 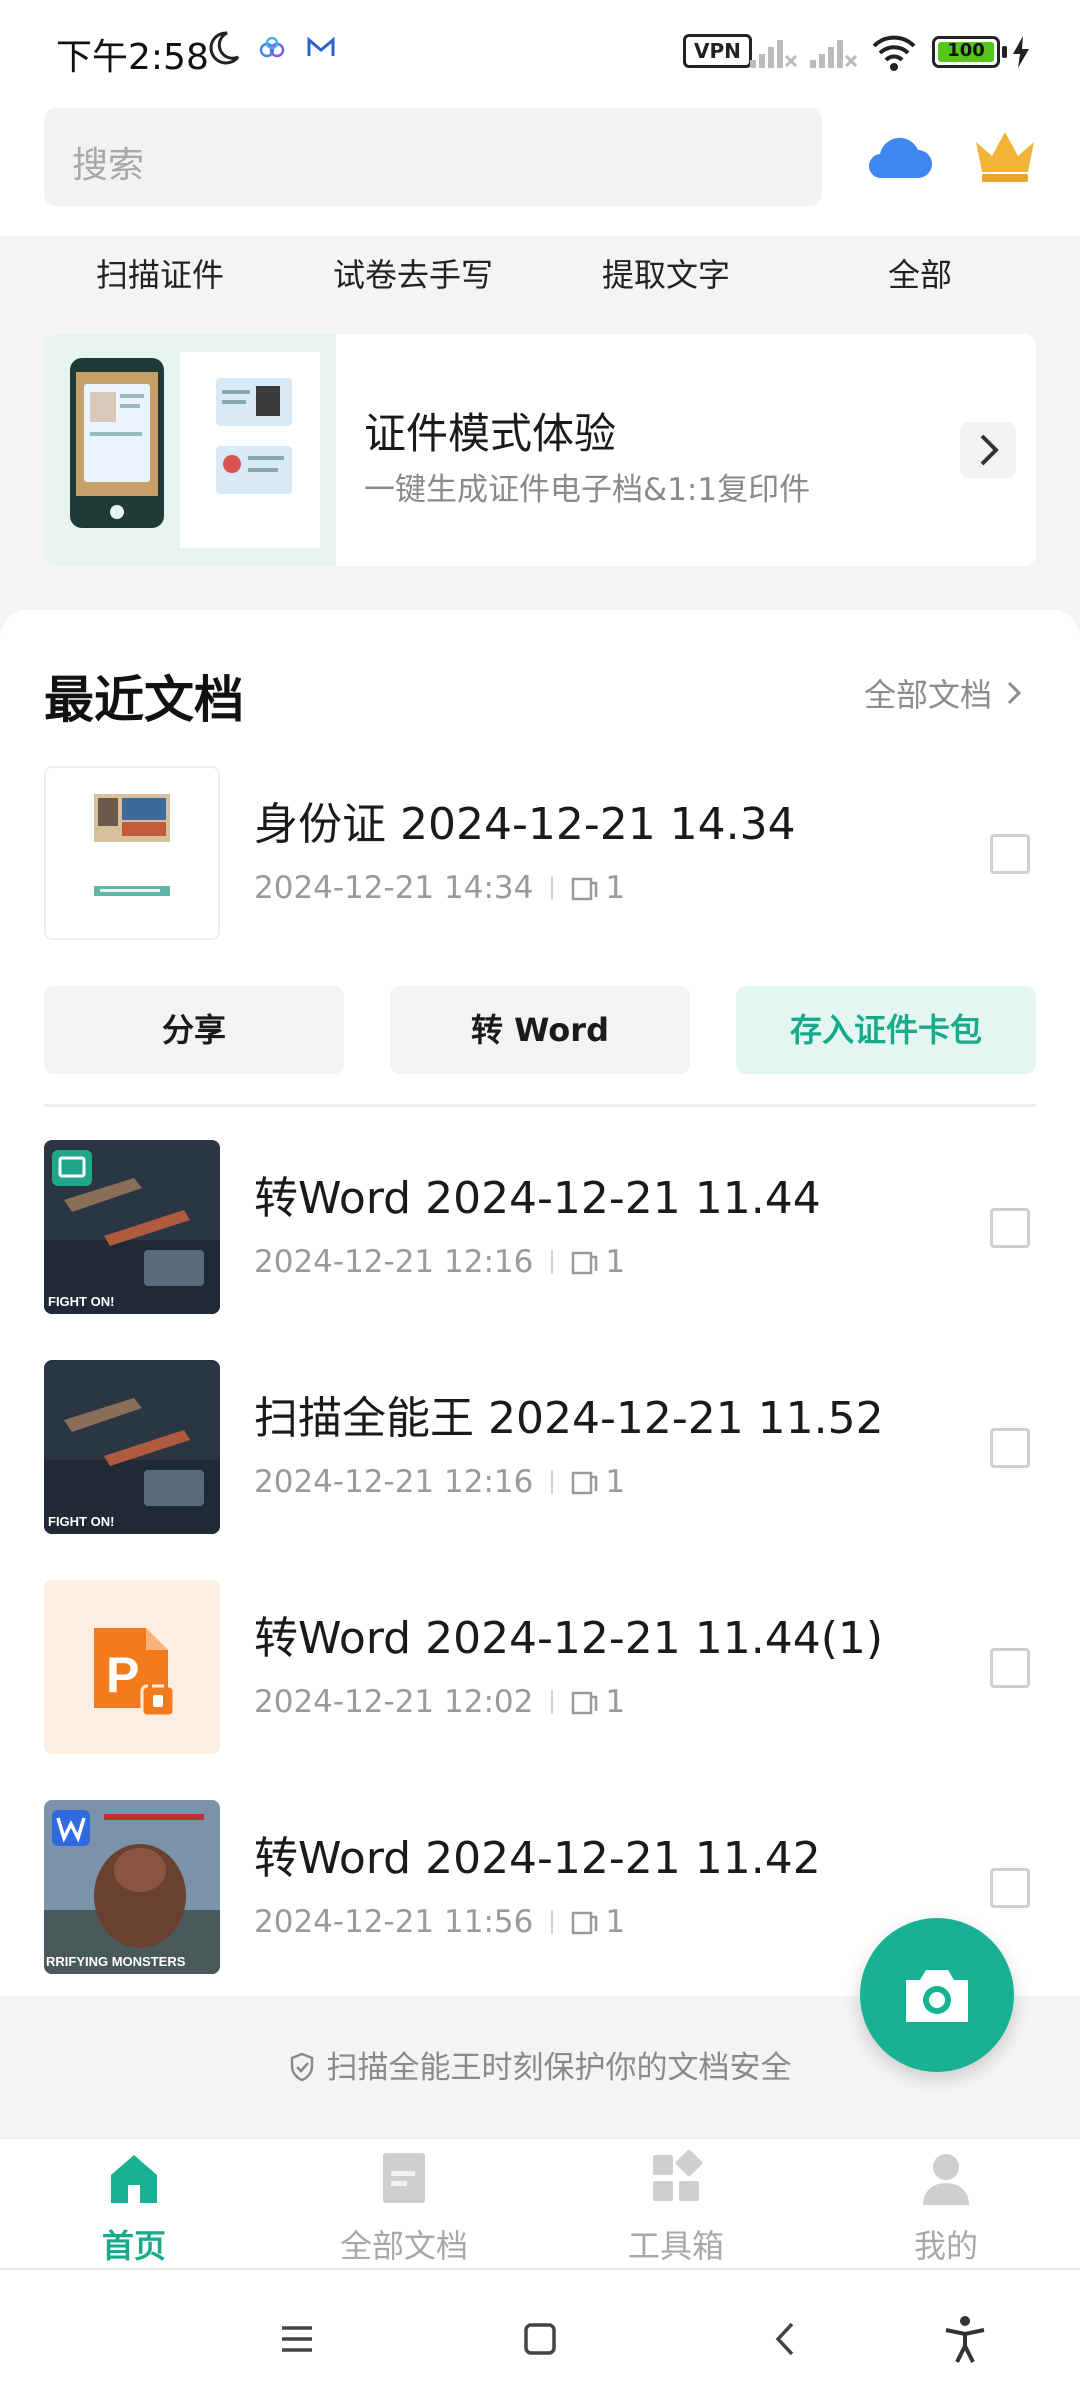 I want to click on document-name: 转Word 2024-12-21 11.44(1), so click(x=569, y=1638).